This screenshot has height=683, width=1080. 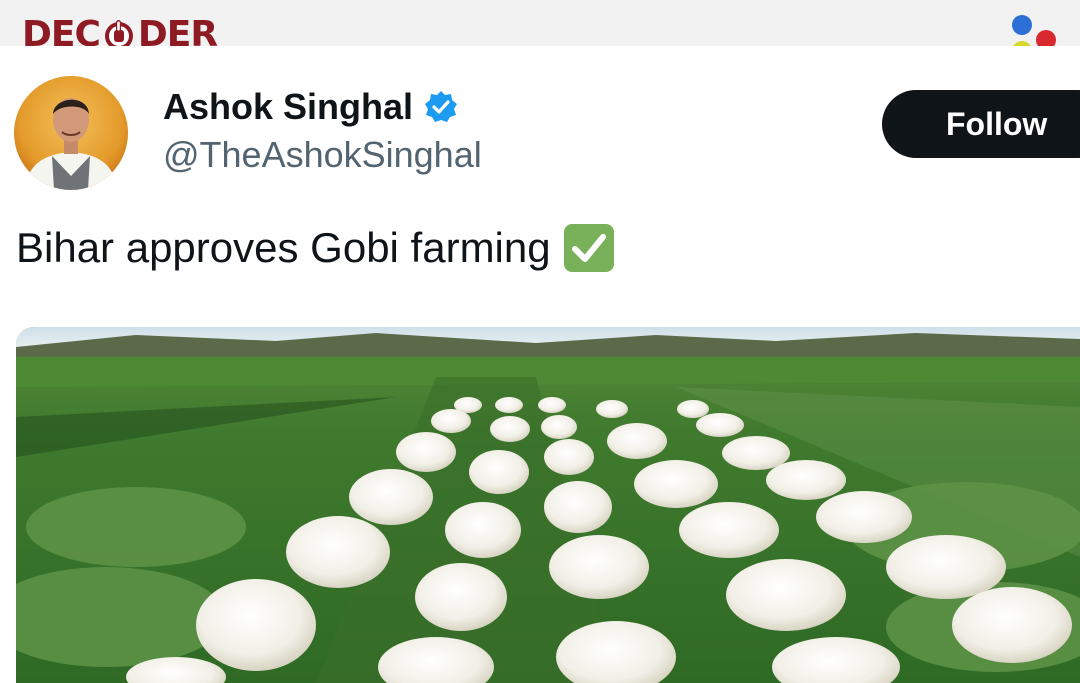 What do you see at coordinates (288, 107) in the screenshot?
I see `author-name: Ashok Singhal` at bounding box center [288, 107].